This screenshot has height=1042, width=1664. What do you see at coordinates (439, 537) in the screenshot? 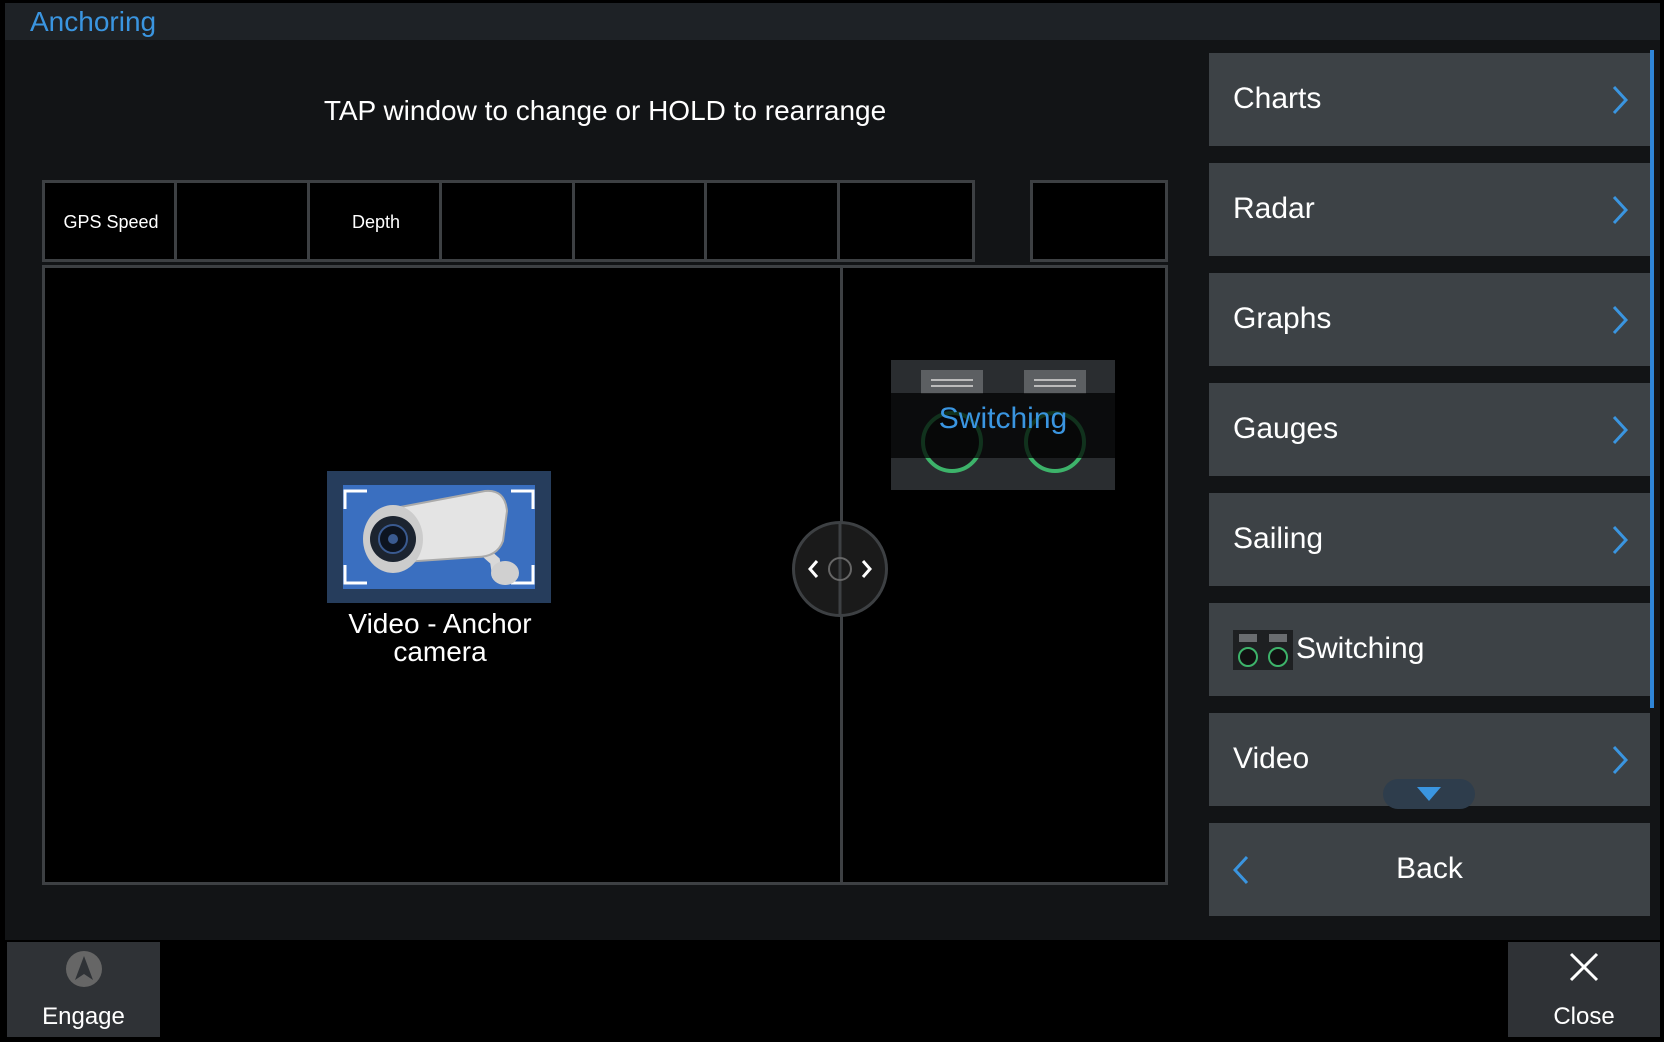
I see `security-camera-icon` at bounding box center [439, 537].